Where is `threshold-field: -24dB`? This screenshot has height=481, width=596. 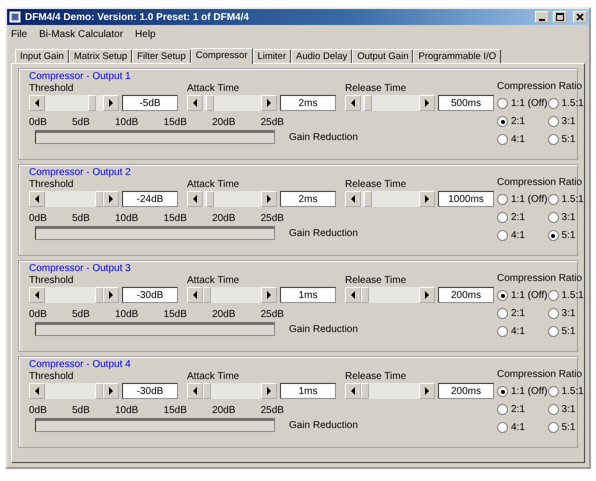 threshold-field: -24dB is located at coordinates (150, 199).